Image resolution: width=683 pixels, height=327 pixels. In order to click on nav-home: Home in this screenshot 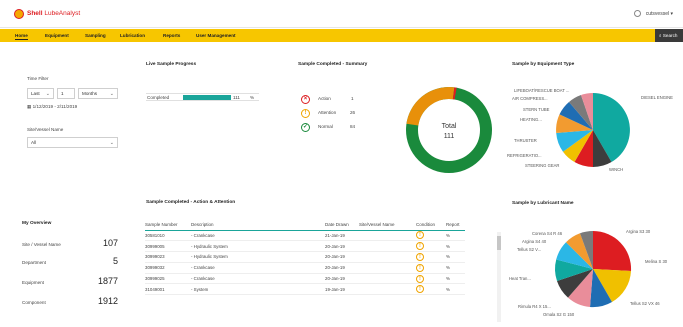, I will do `click(21, 36)`.